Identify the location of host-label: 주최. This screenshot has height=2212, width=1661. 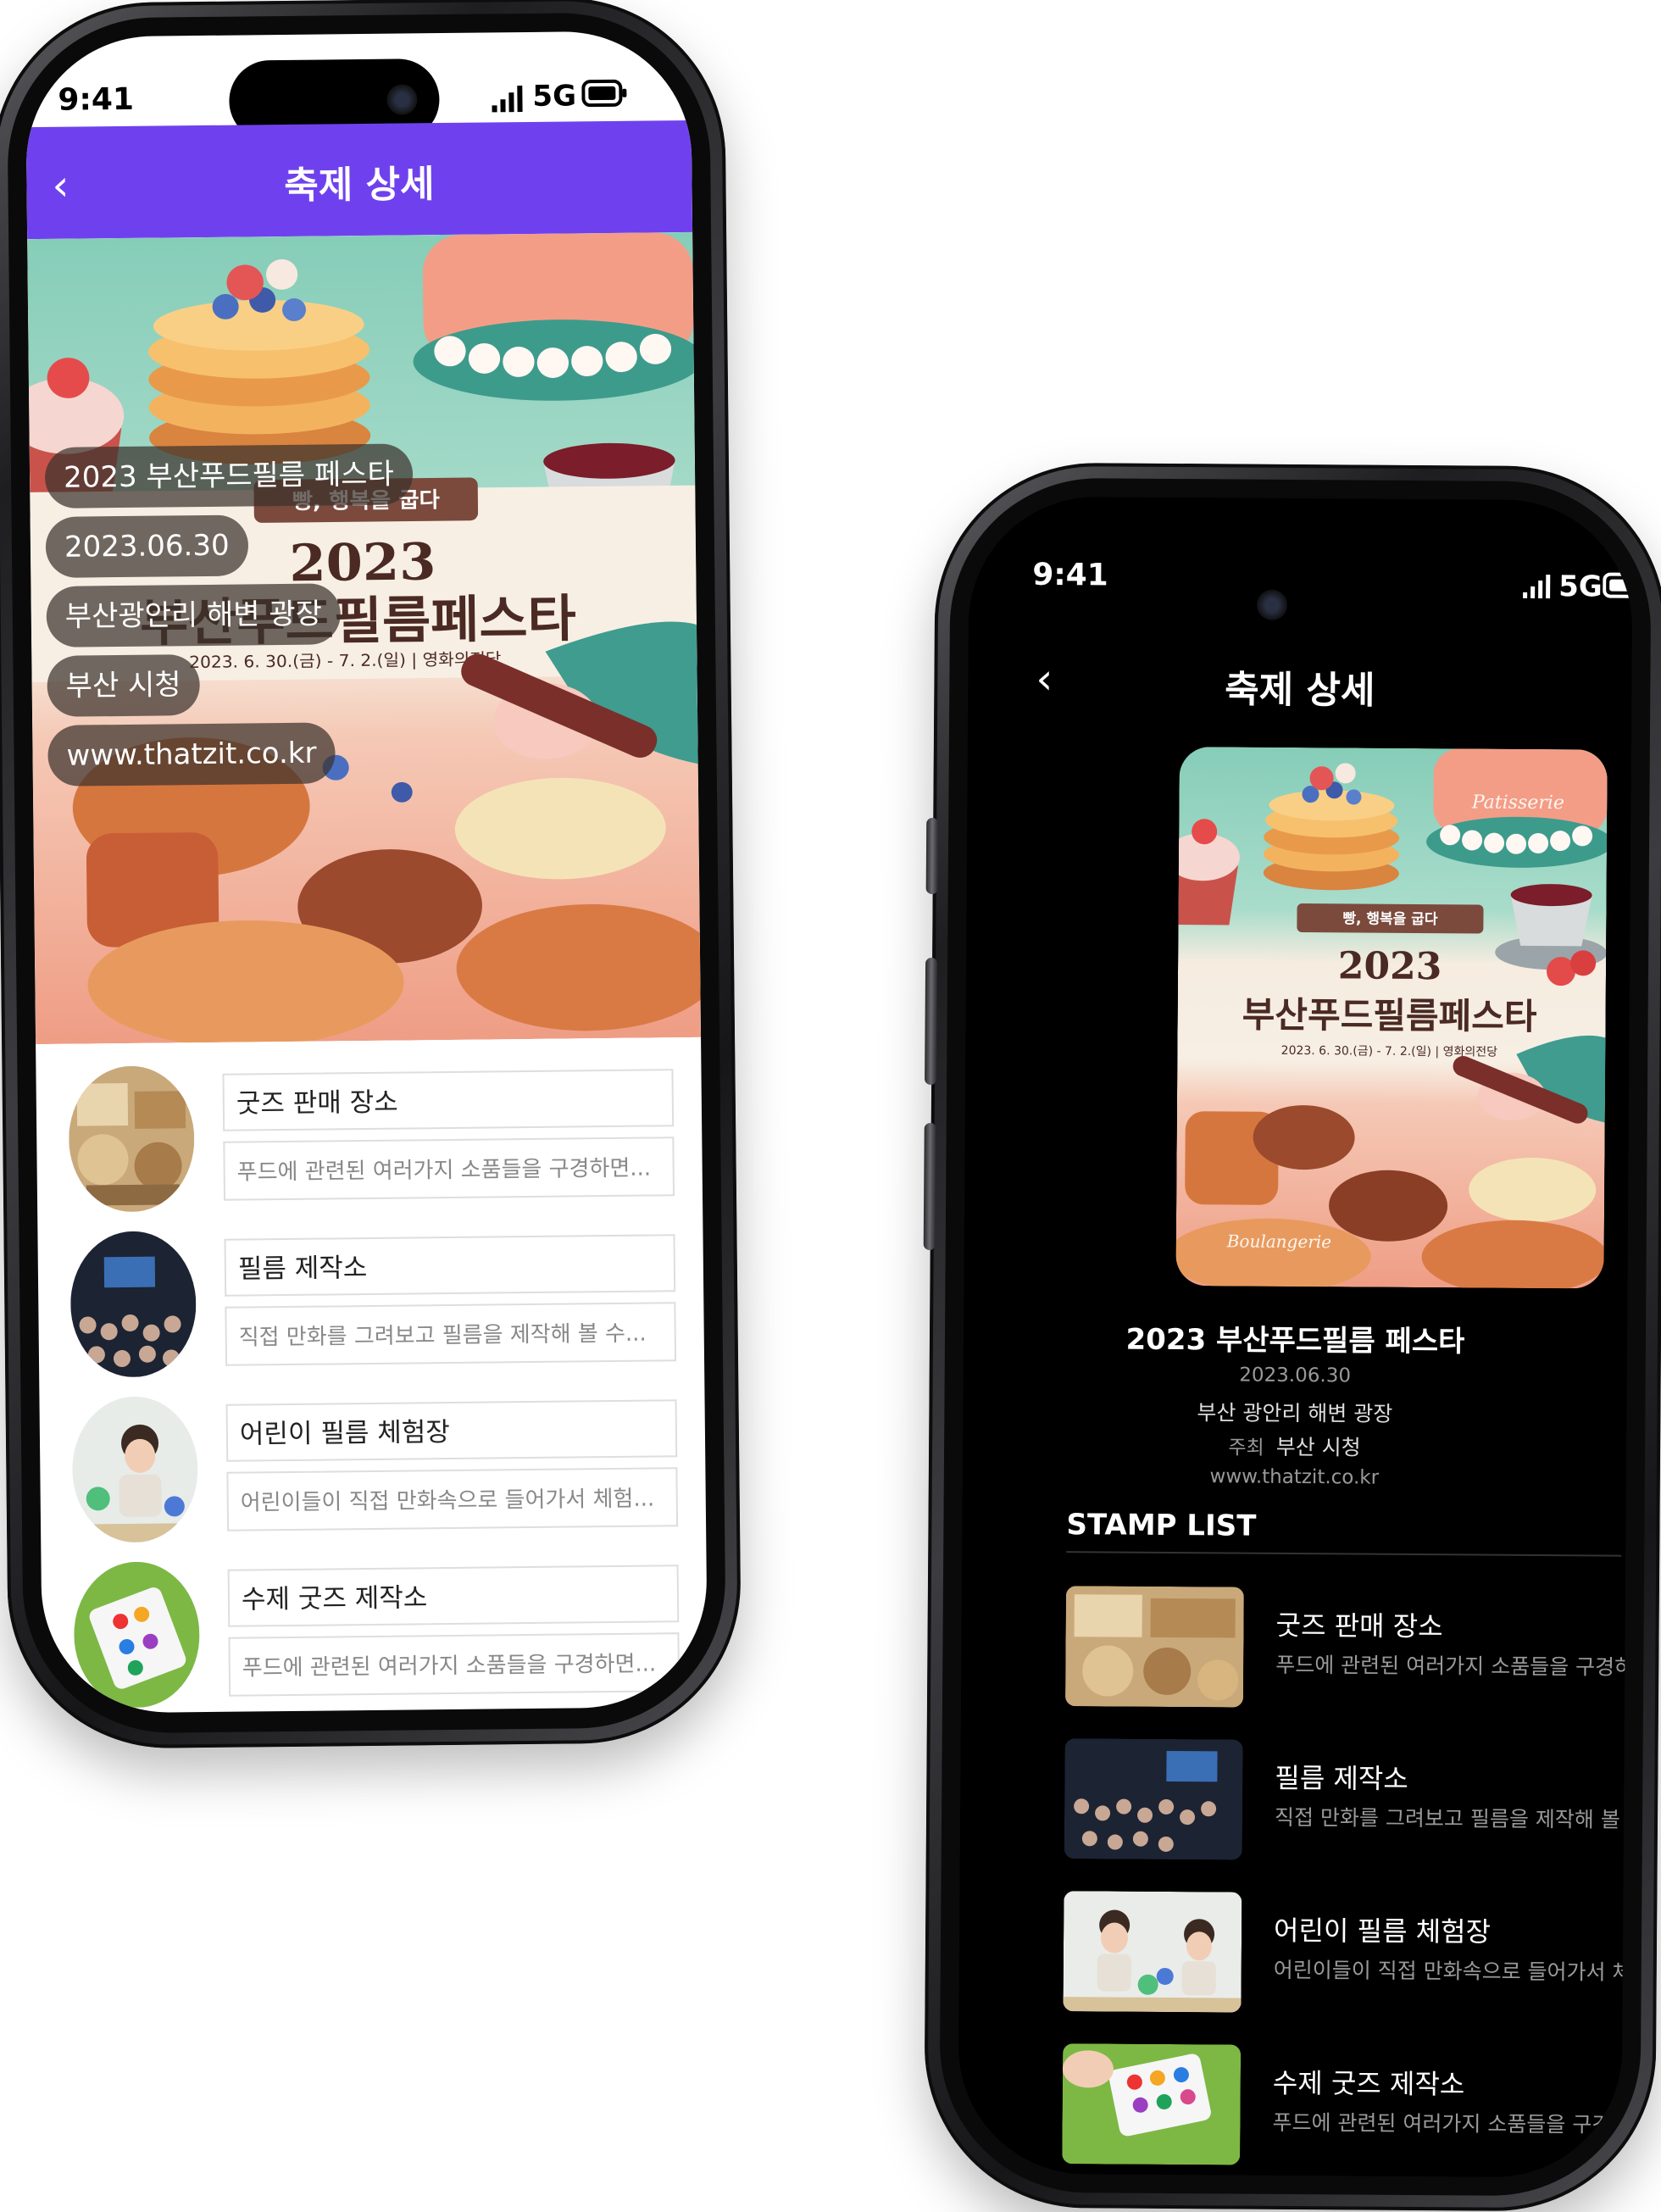
(1246, 1448).